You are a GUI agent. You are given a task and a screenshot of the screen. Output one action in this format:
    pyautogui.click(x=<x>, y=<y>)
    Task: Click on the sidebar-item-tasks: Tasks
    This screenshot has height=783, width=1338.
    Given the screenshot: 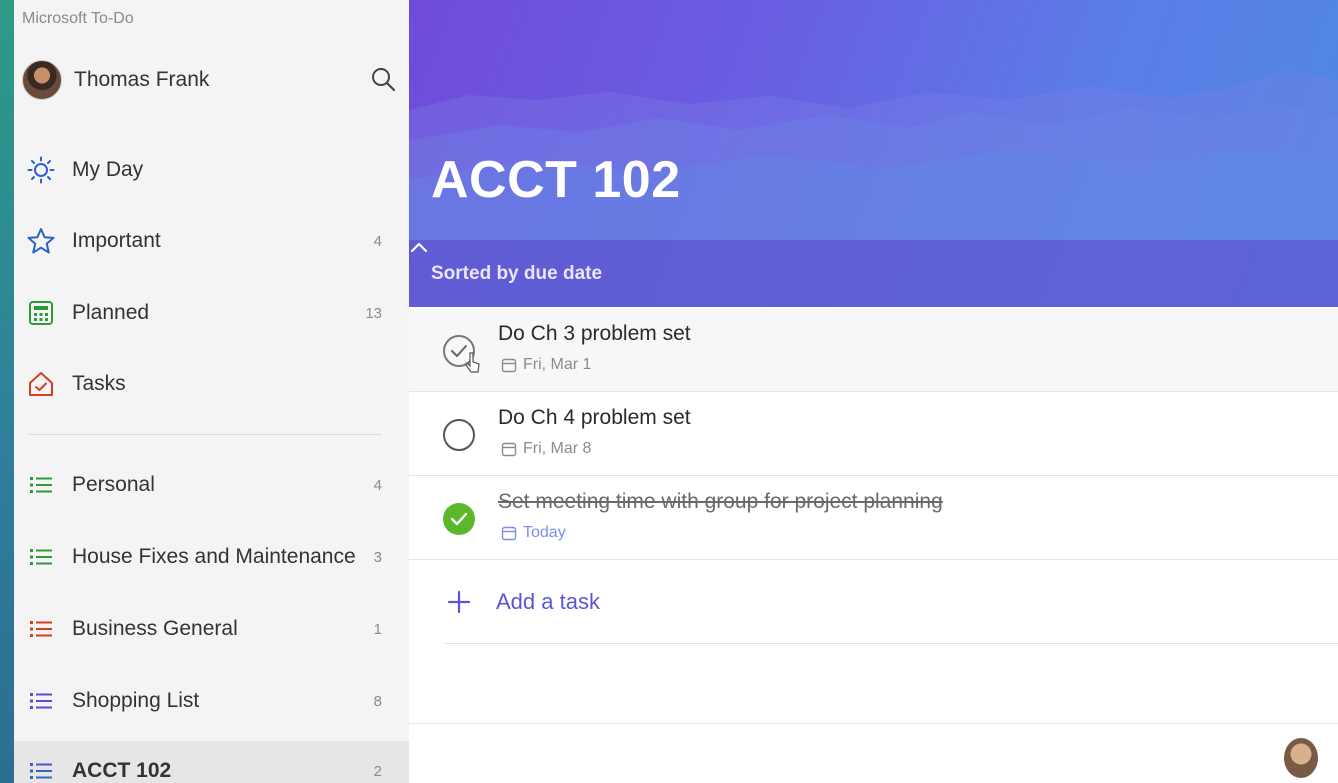 What is the action you would take?
    pyautogui.click(x=204, y=384)
    